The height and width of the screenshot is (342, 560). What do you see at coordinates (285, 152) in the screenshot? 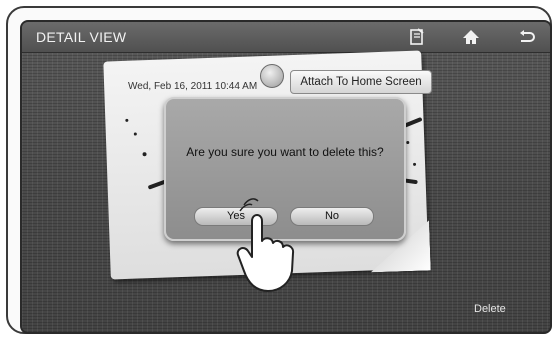
I see `dialog-message: Are you sure you want to delete this?` at bounding box center [285, 152].